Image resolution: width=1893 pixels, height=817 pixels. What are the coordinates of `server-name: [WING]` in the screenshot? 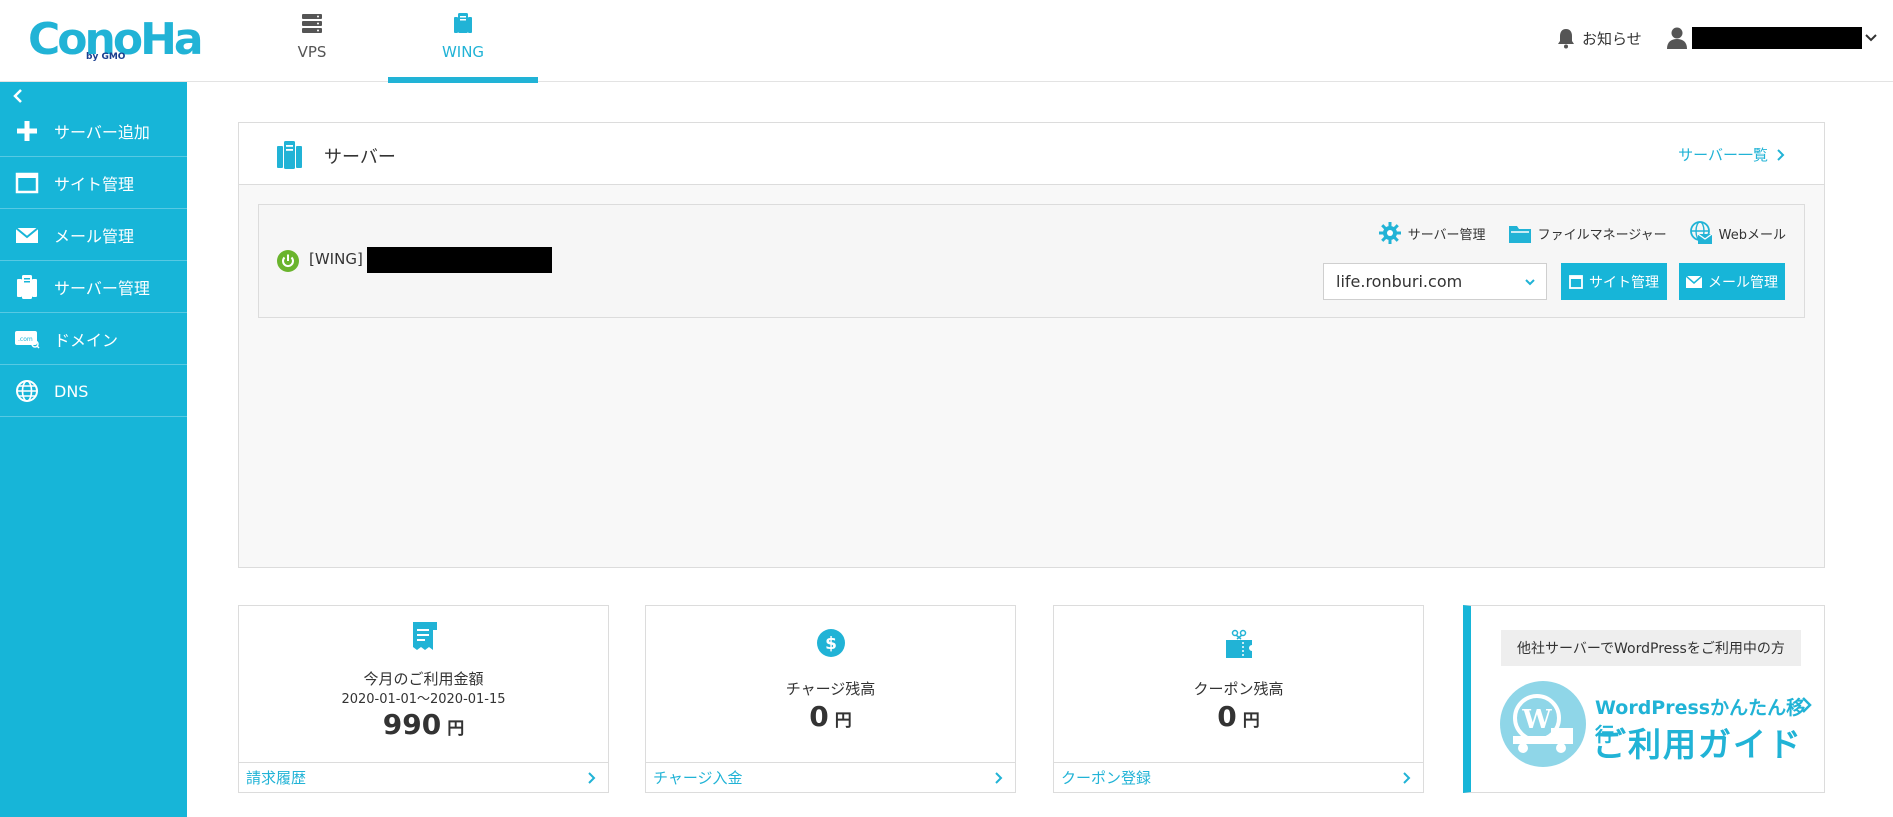 It's located at (336, 259).